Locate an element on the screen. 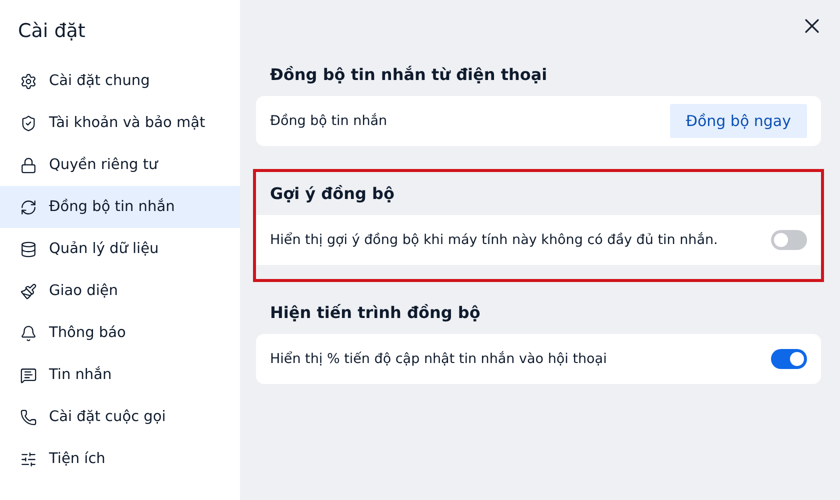 The width and height of the screenshot is (840, 500). sidebar-item: Quyền riêng tư is located at coordinates (120, 165).